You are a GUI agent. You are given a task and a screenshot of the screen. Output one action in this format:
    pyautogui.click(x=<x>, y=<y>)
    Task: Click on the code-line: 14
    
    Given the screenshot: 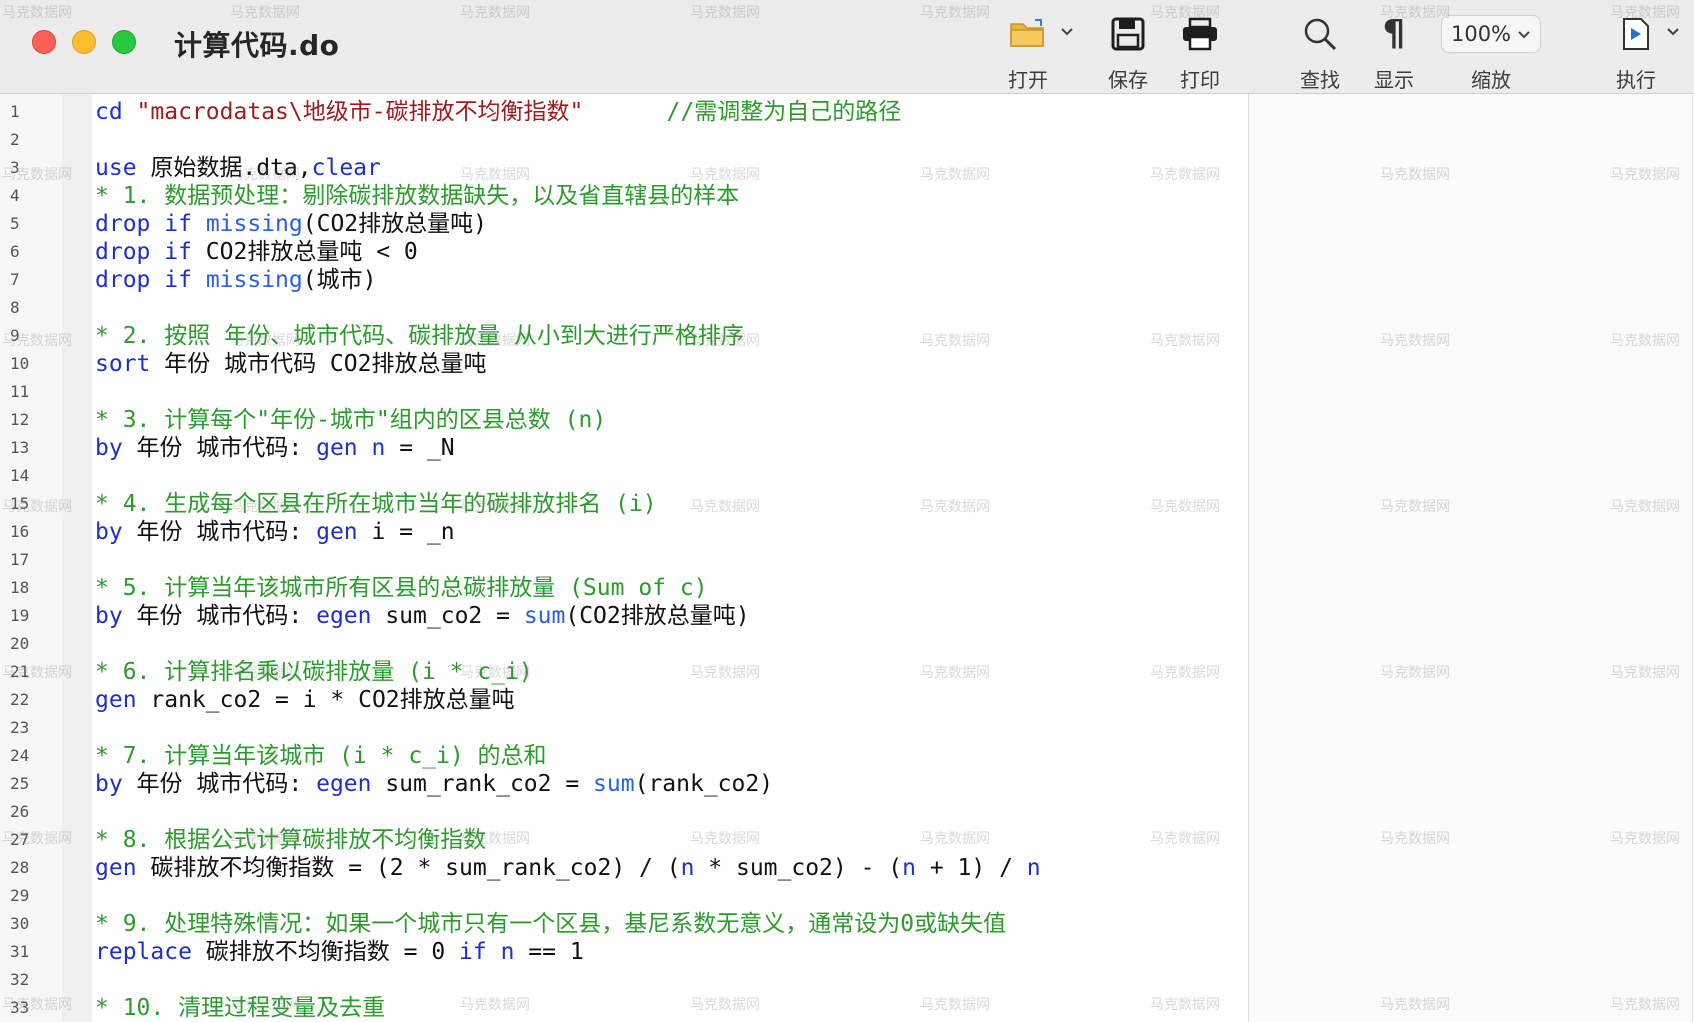 What is the action you would take?
    pyautogui.click(x=624, y=476)
    